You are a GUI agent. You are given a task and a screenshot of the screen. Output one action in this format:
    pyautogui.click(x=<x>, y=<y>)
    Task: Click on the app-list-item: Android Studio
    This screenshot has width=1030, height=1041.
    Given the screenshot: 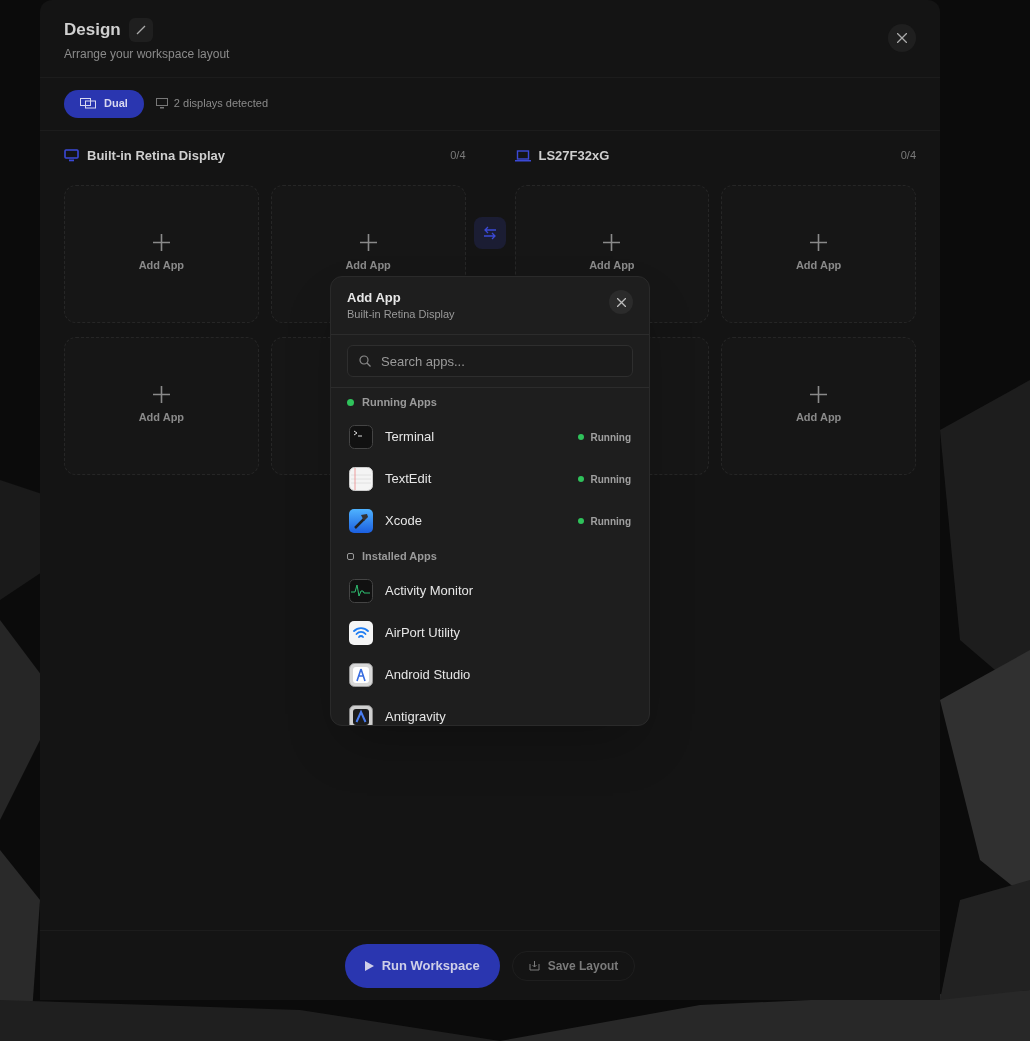 What is the action you would take?
    pyautogui.click(x=490, y=675)
    